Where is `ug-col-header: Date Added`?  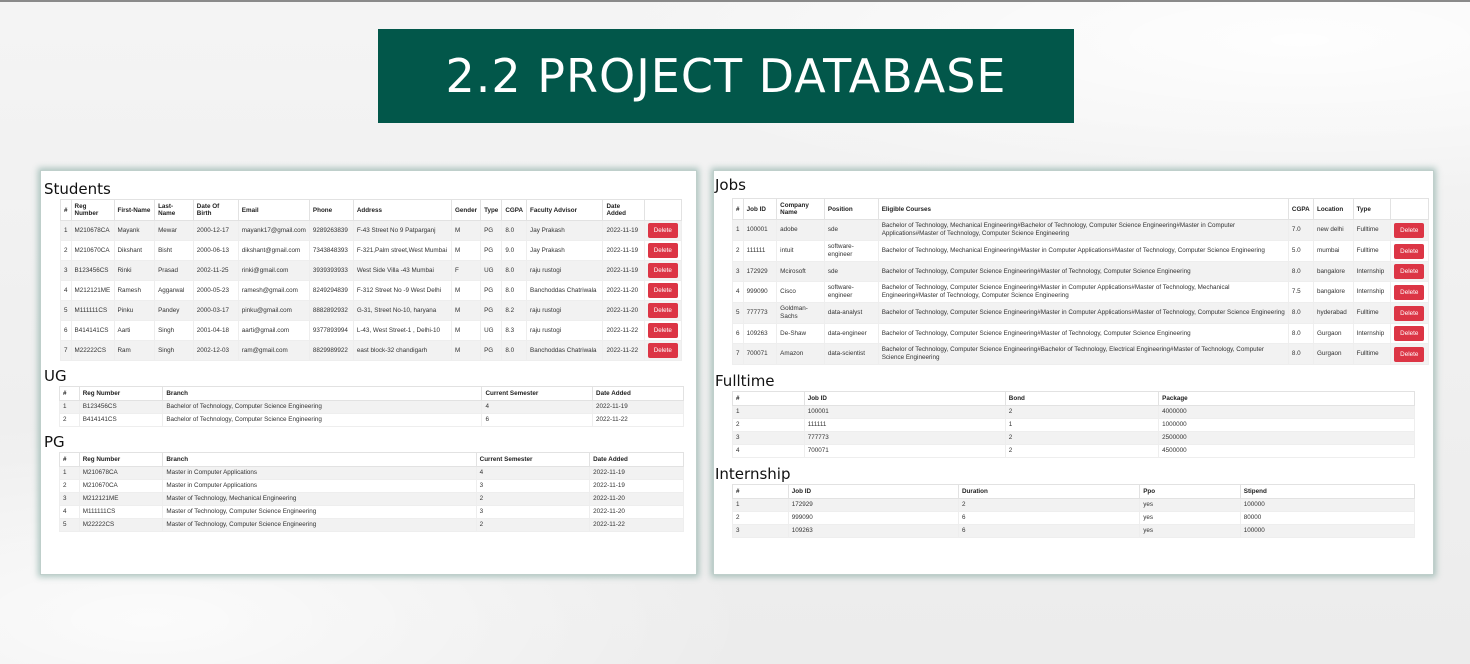 ug-col-header: Date Added is located at coordinates (638, 393).